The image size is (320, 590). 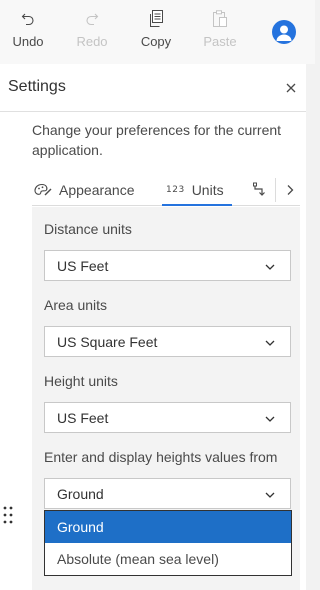 I want to click on tab-units: 123 Units, so click(x=197, y=190).